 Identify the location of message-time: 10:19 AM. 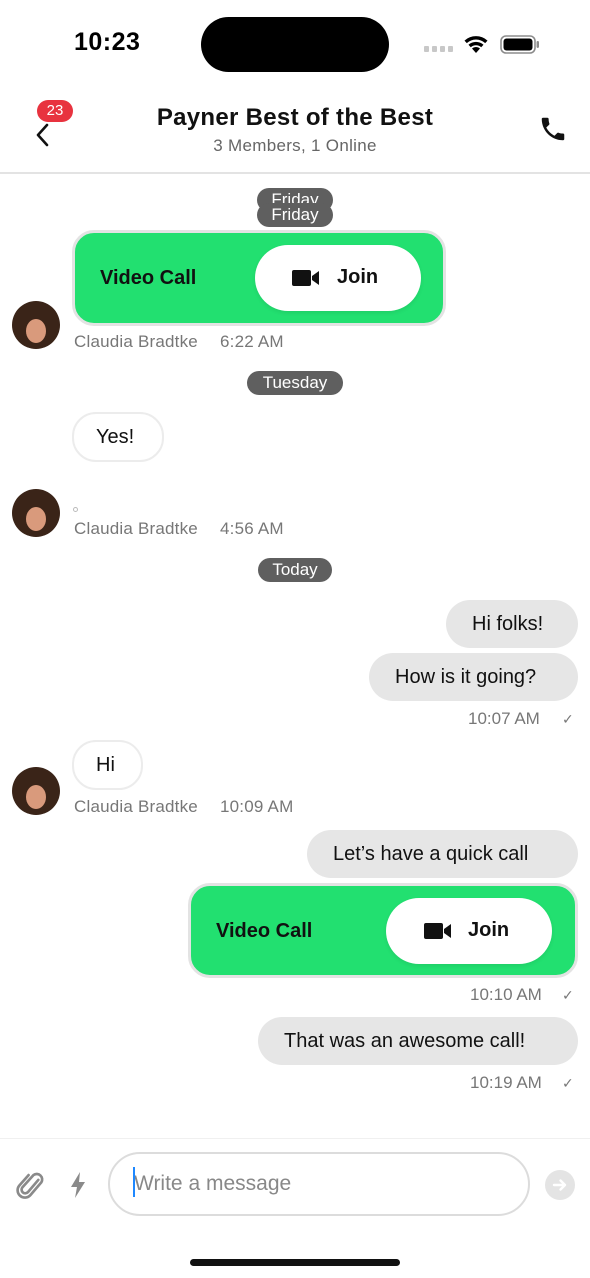
(506, 1082).